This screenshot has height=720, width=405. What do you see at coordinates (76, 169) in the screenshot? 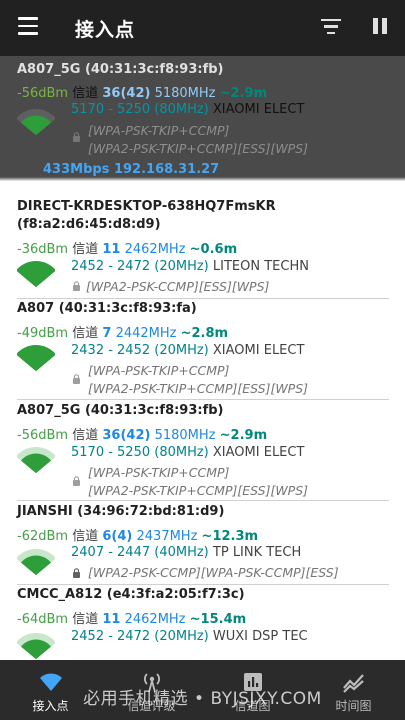
I see `ap-link-speed: 433Mbps` at bounding box center [76, 169].